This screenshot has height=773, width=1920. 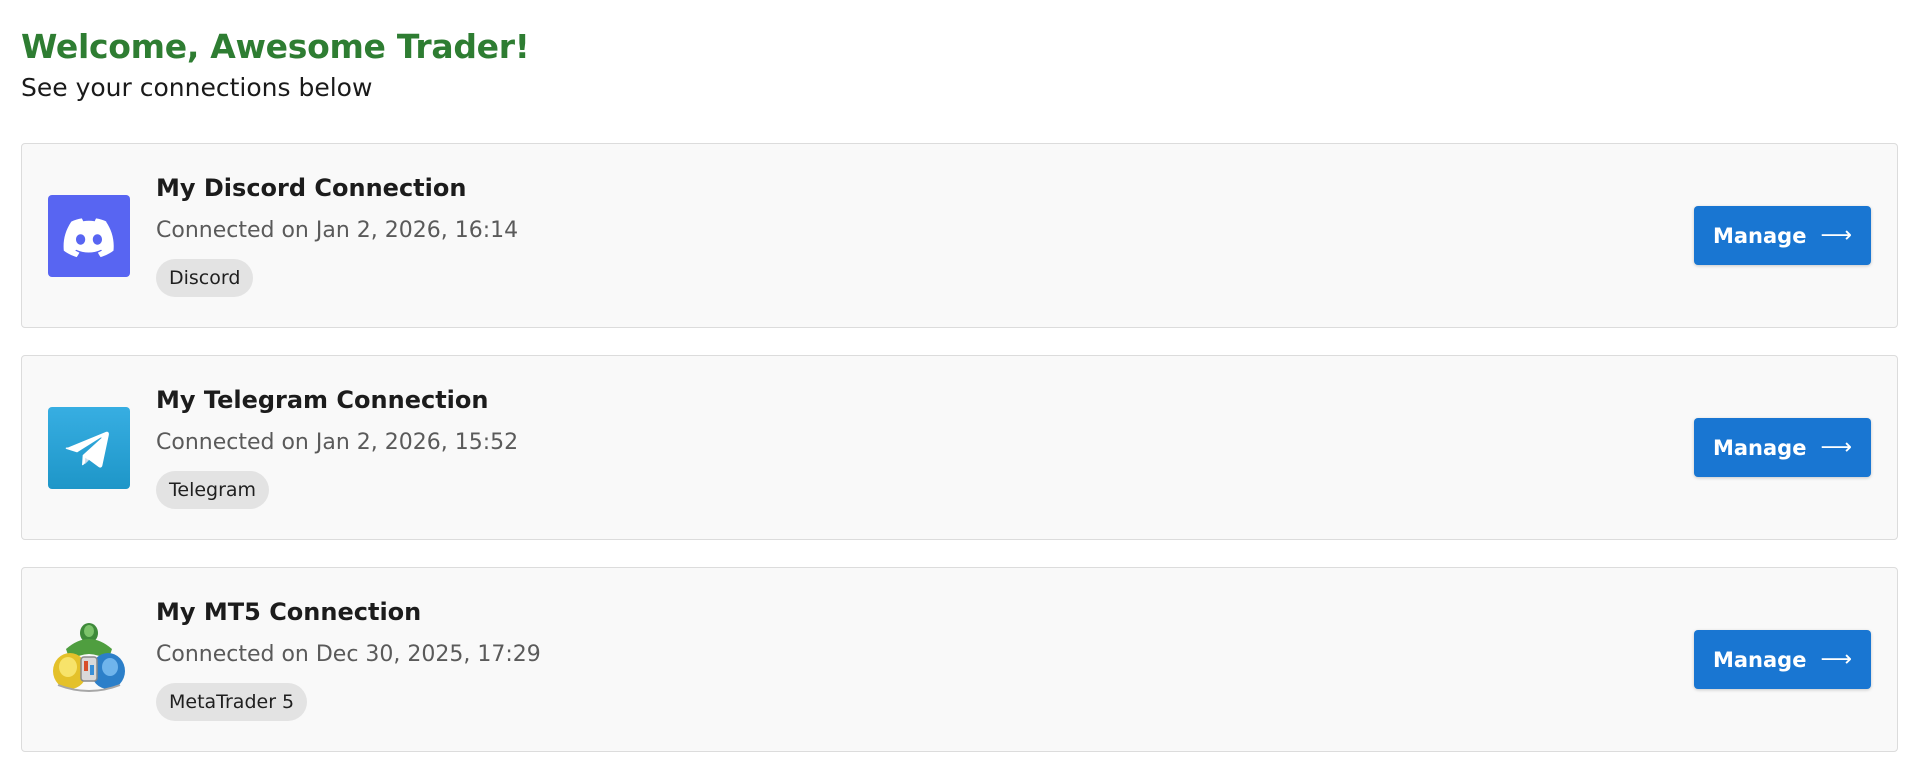 What do you see at coordinates (348, 654) in the screenshot?
I see `connection-date: Connected on Dec 30, 2025, 17:29` at bounding box center [348, 654].